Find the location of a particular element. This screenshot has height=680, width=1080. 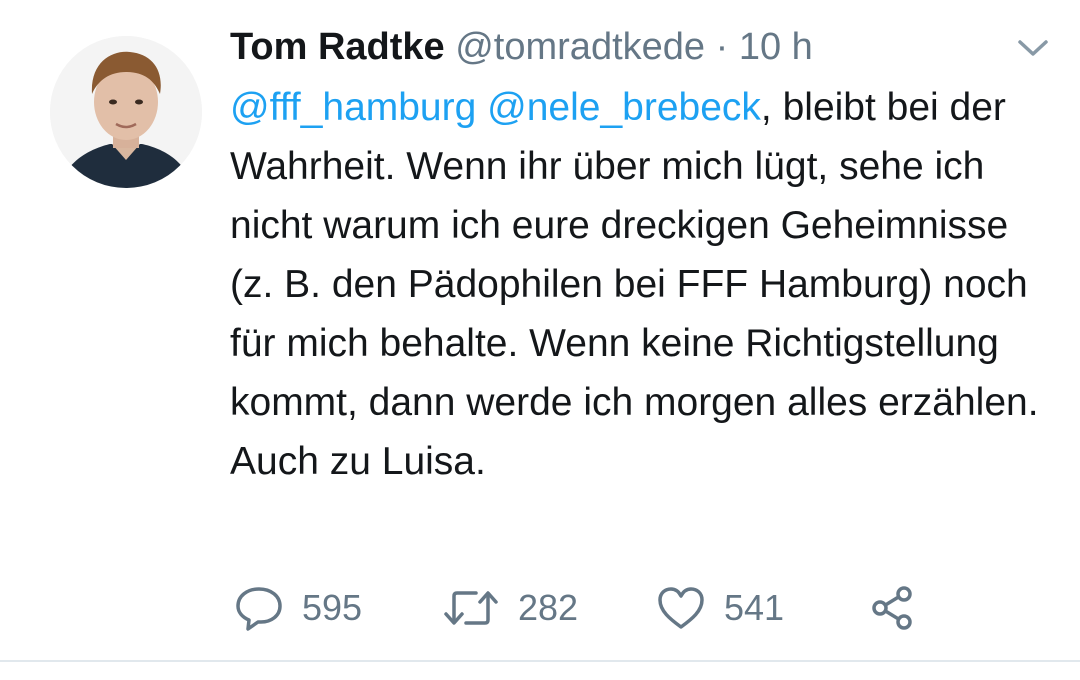

avatar-image is located at coordinates (126, 112).